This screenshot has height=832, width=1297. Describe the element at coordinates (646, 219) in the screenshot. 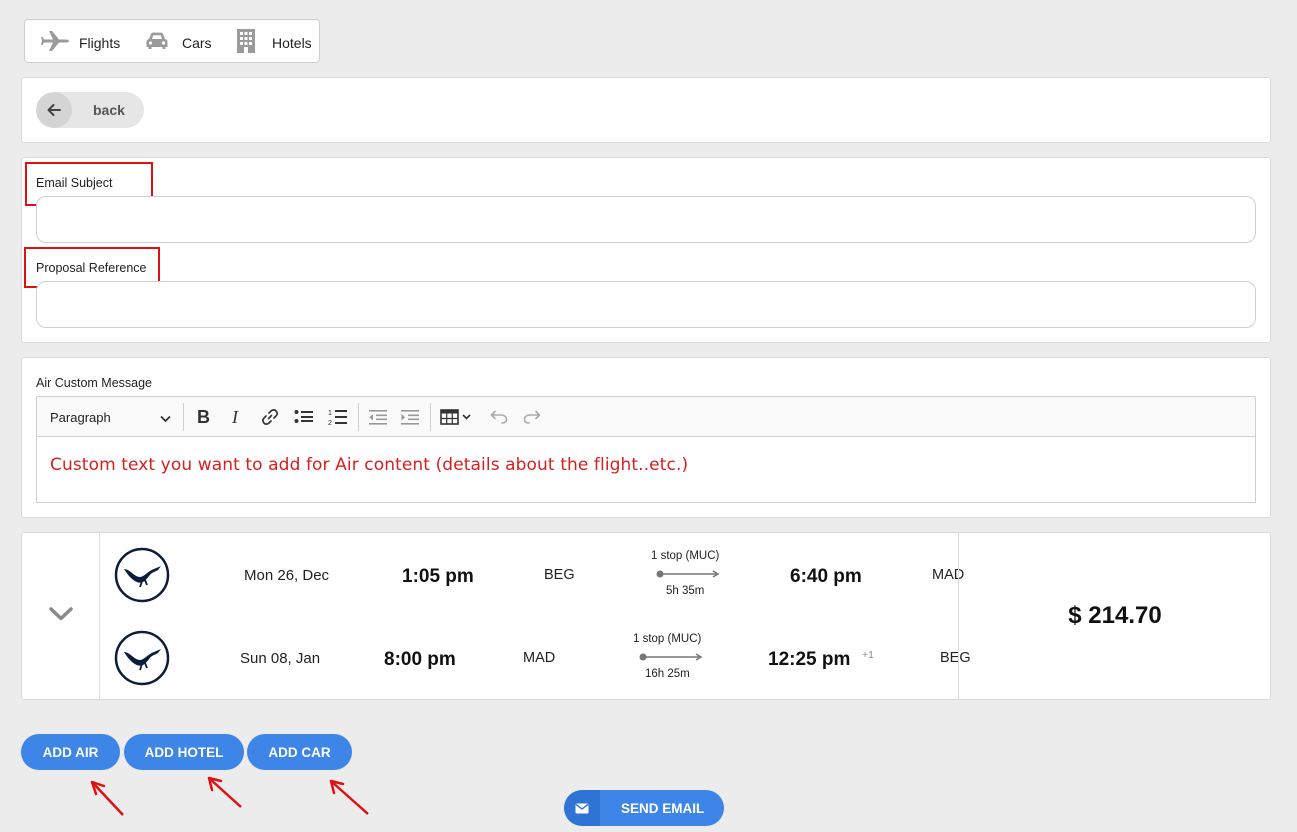

I see `email-subject-input` at that location.